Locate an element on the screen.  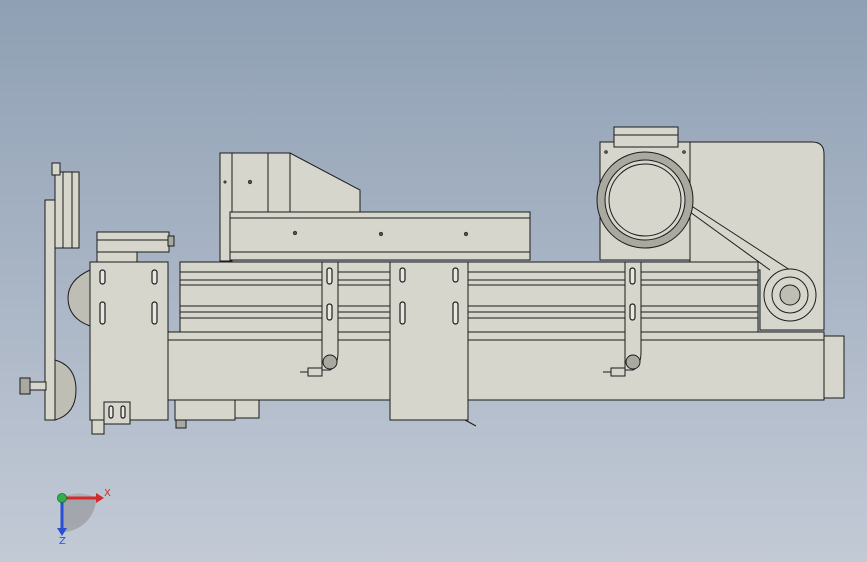
upper-slide-plate is located at coordinates (380, 236).